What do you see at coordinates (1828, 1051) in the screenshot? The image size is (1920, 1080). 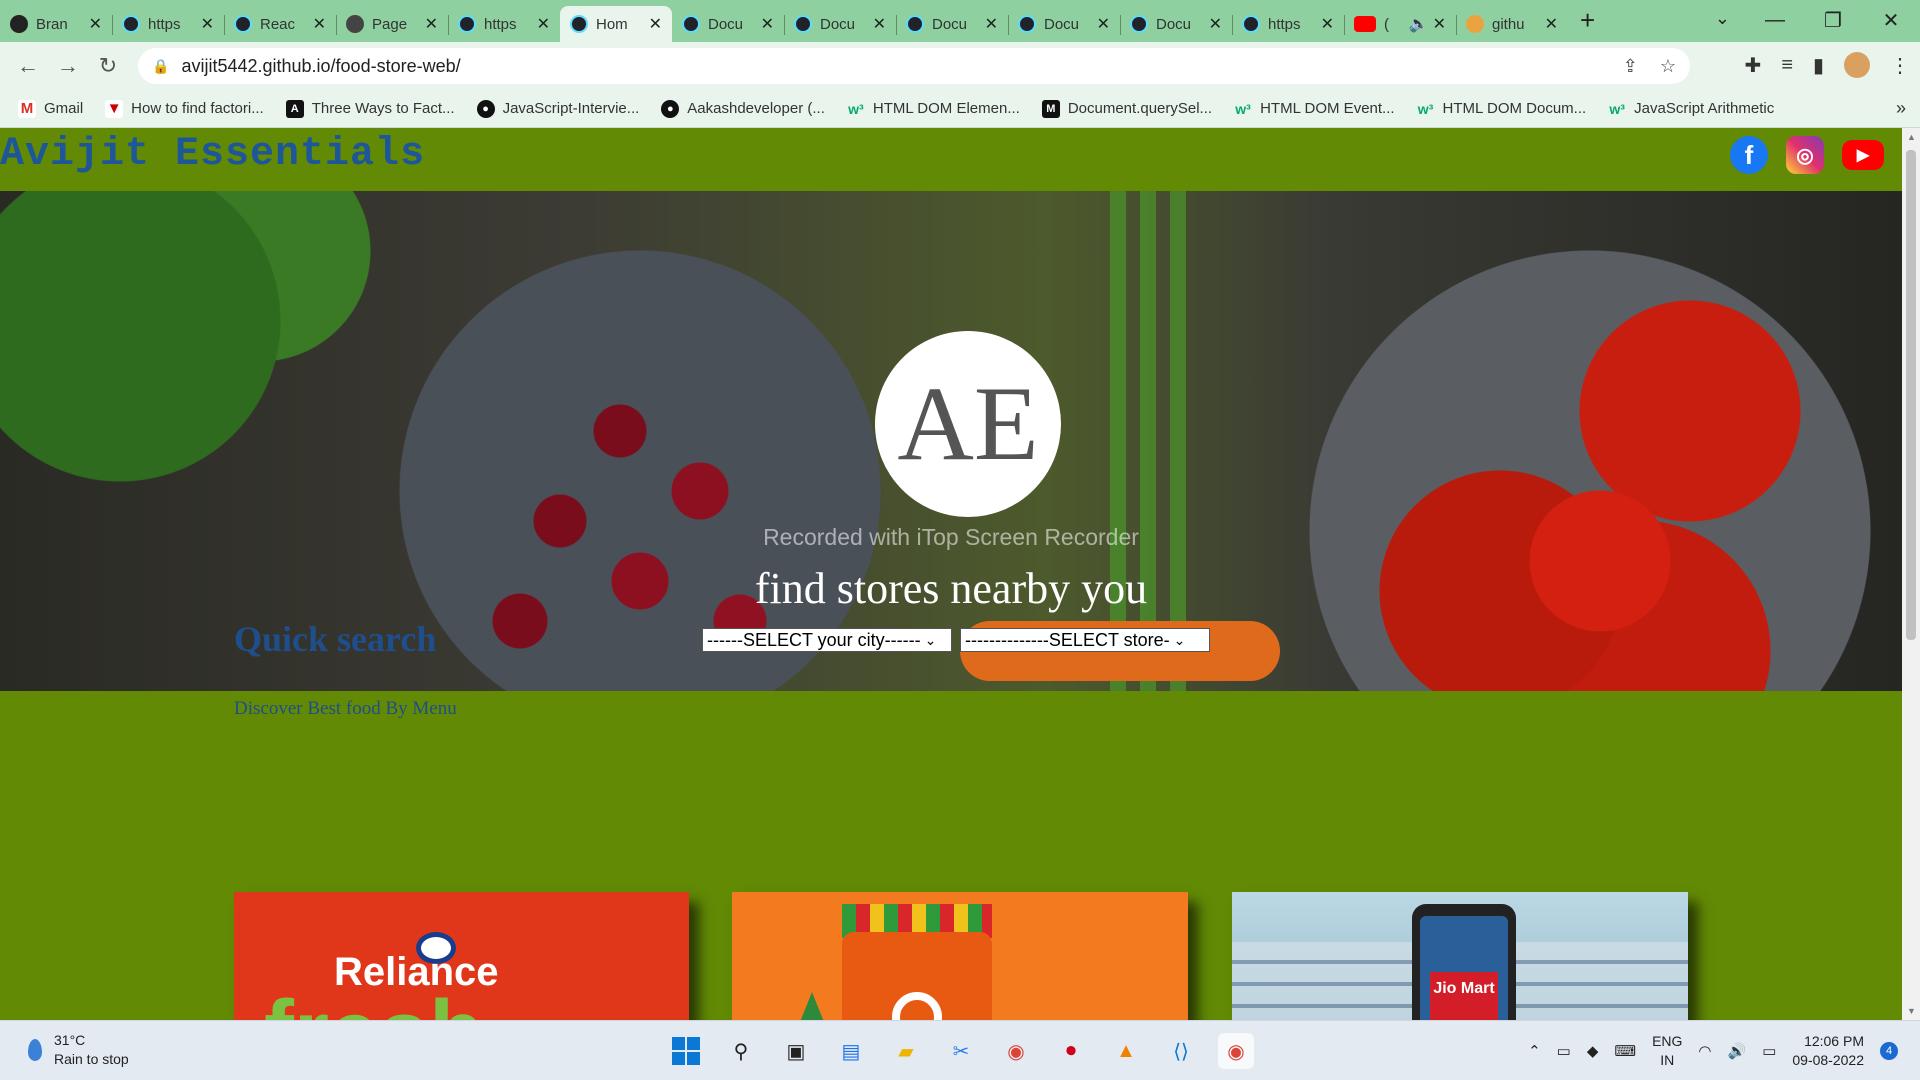 I see `clock: 12:06 PM 09-08-2022` at bounding box center [1828, 1051].